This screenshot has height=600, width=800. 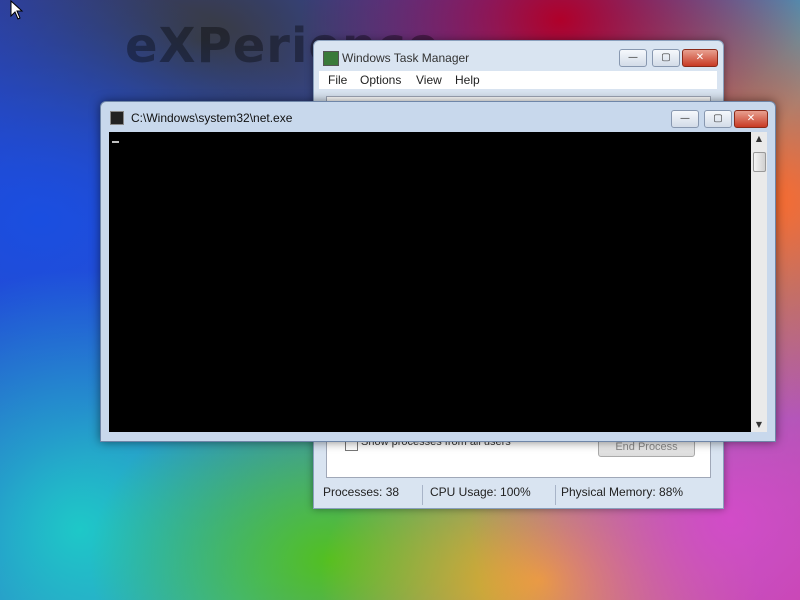 What do you see at coordinates (633, 58) in the screenshot?
I see `tm-minimize-button: —` at bounding box center [633, 58].